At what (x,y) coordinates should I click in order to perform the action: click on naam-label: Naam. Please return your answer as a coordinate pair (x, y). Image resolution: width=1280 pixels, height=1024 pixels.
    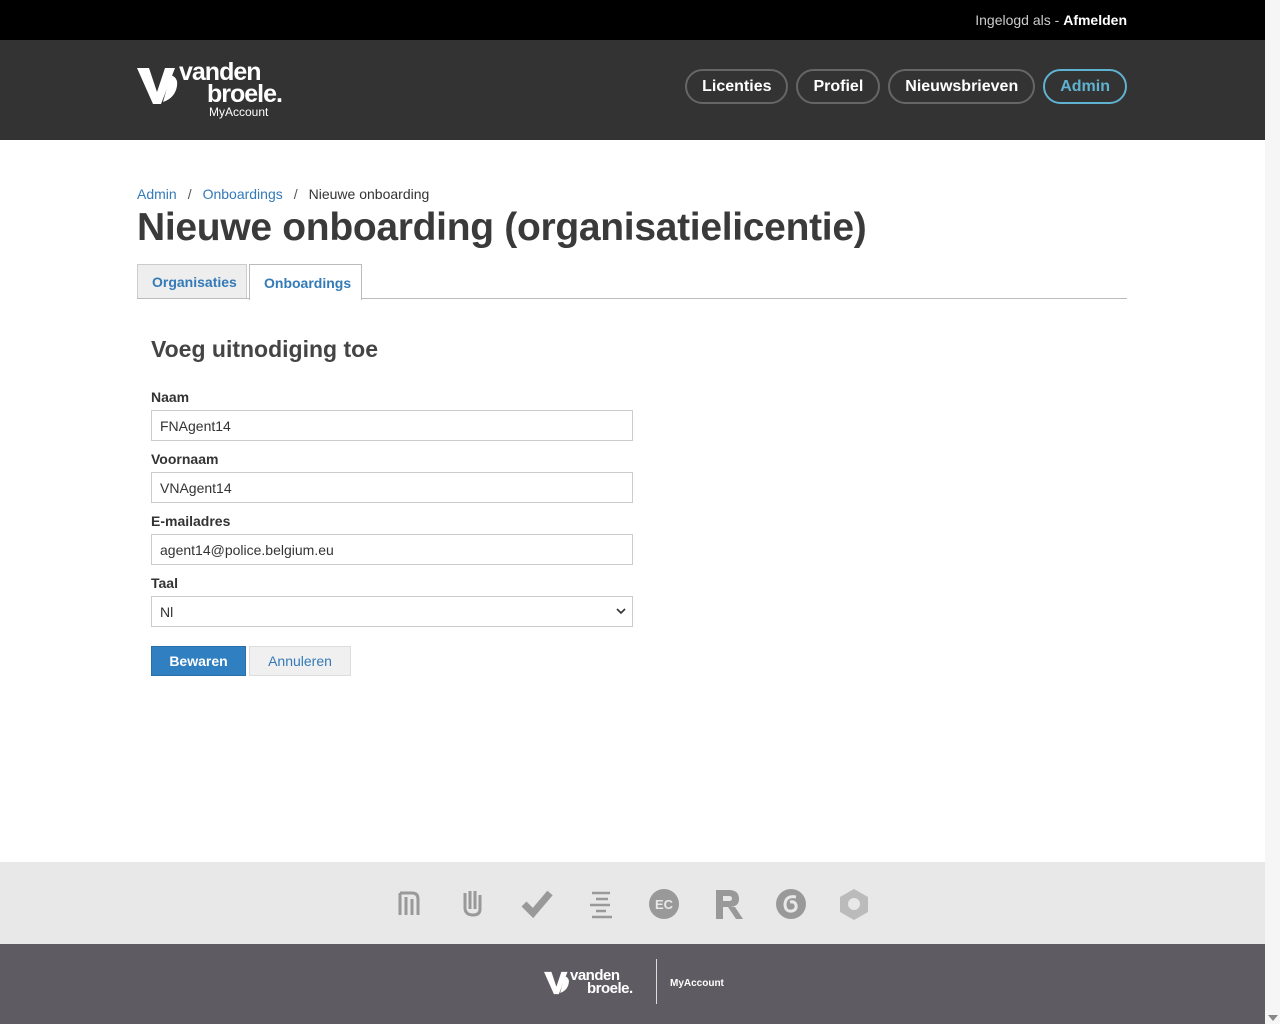
    Looking at the image, I should click on (170, 397).